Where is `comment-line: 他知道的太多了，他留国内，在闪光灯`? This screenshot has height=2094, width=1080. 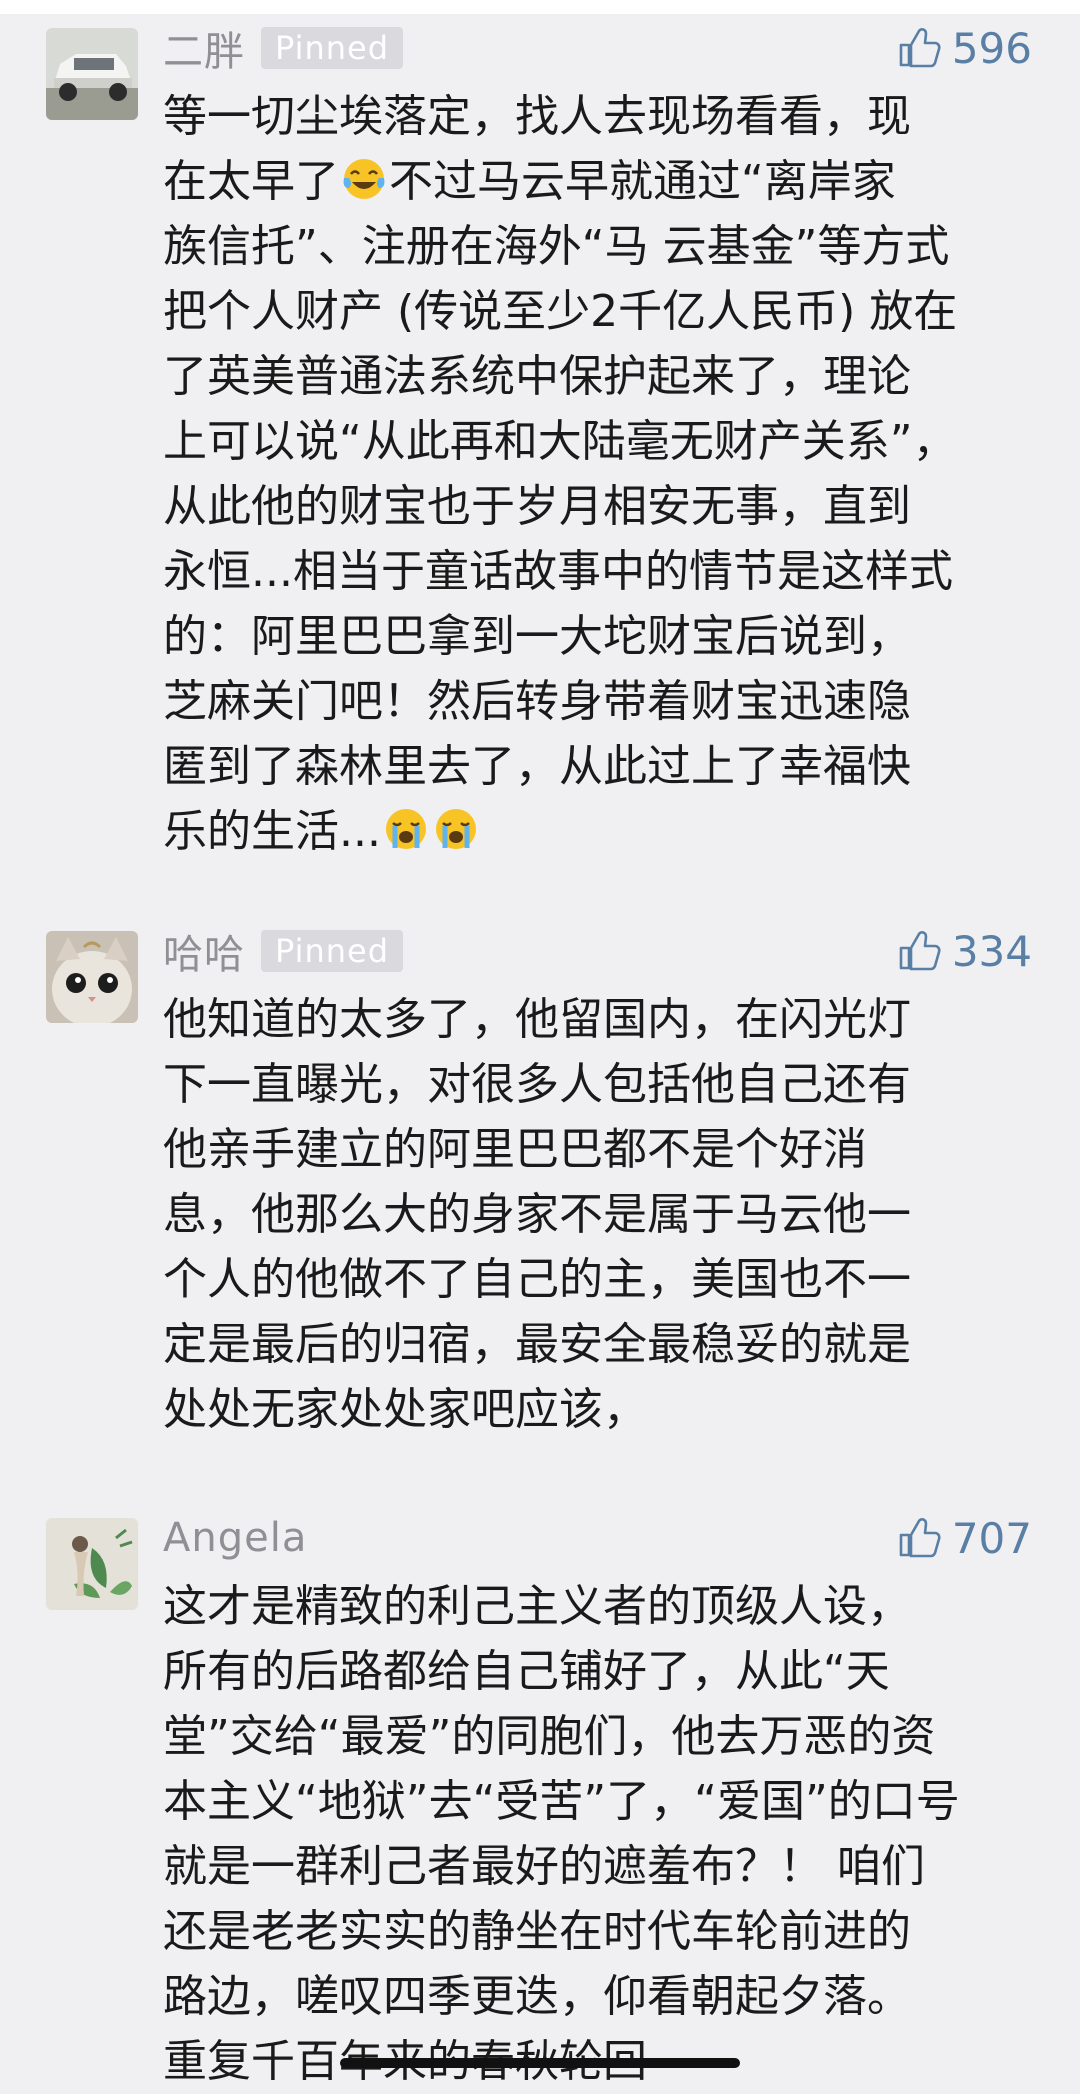
comment-line: 他知道的太多了，他留国内，在闪光灯 is located at coordinates (537, 1019).